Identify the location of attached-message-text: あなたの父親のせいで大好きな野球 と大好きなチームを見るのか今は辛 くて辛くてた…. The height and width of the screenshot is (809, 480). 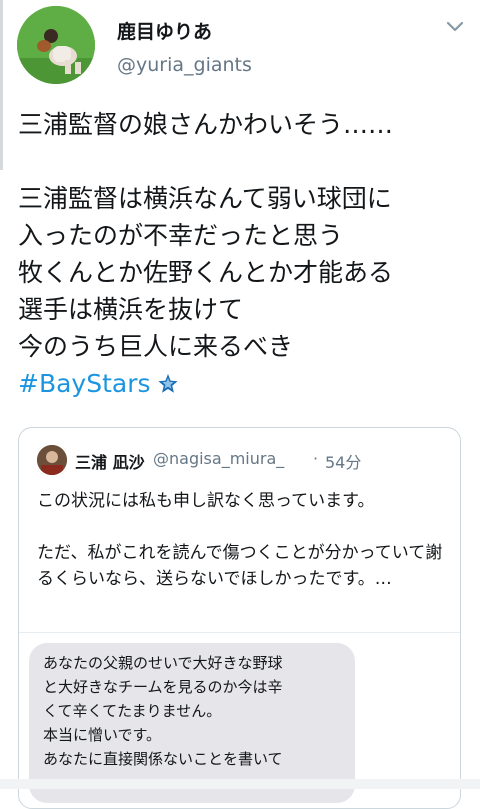
(163, 711).